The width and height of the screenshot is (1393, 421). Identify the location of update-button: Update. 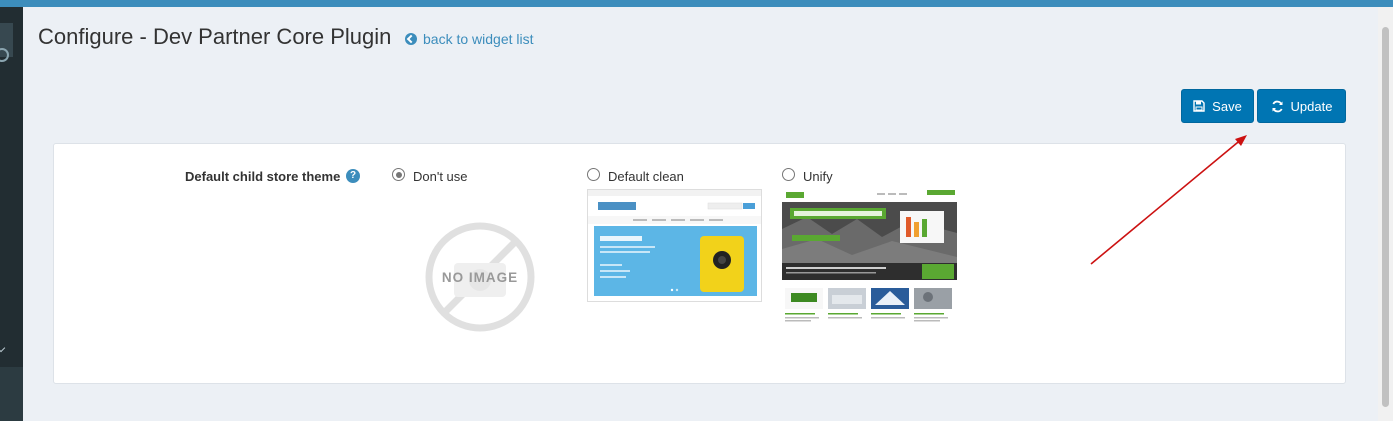
(1301, 106).